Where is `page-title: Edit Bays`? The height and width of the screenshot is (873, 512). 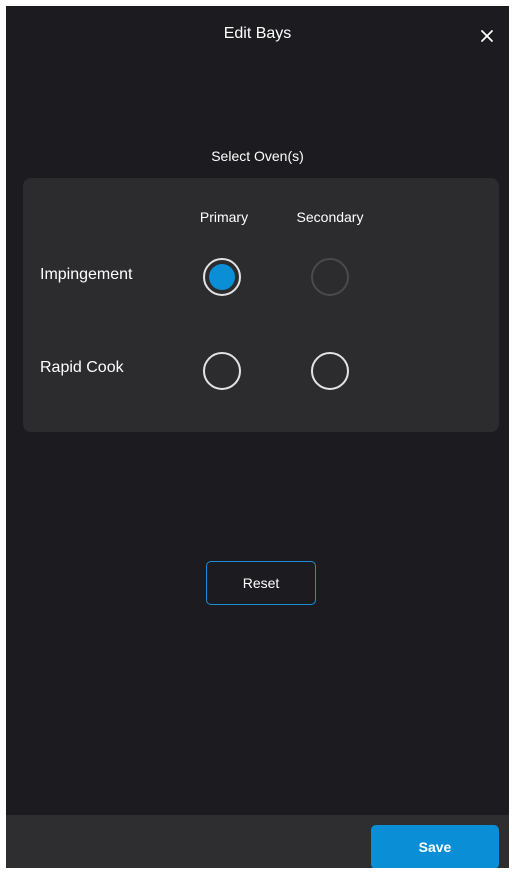 page-title: Edit Bays is located at coordinates (257, 33).